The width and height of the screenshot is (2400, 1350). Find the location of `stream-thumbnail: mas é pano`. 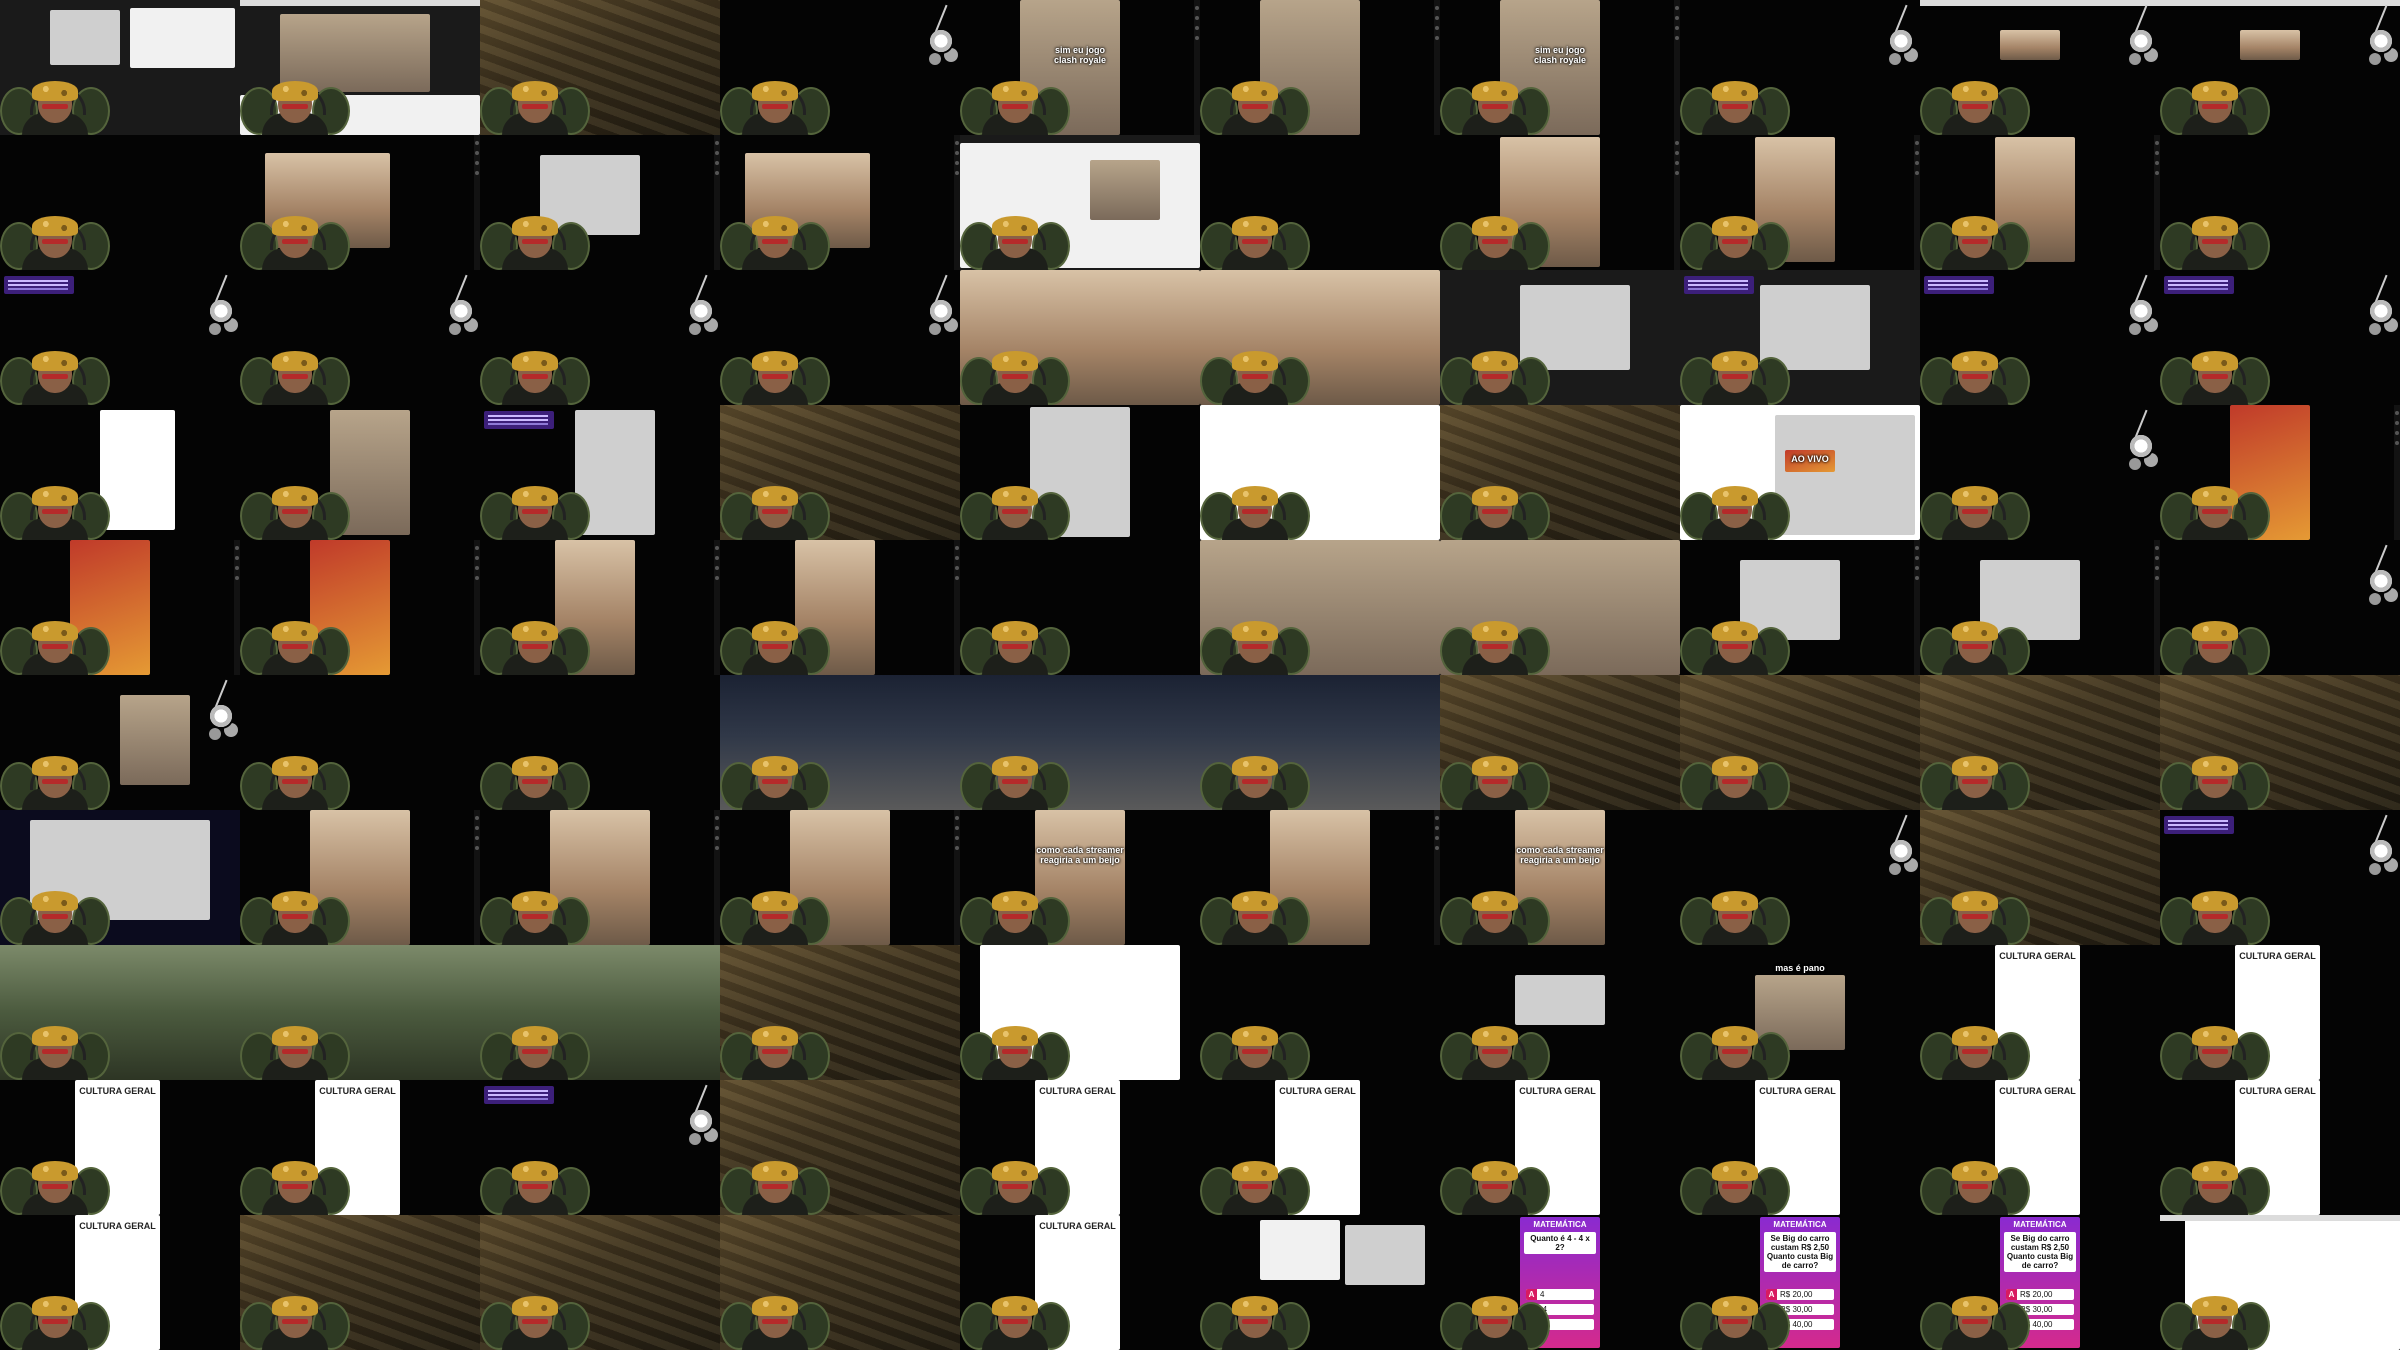

stream-thumbnail: mas é pano is located at coordinates (1800, 1012).